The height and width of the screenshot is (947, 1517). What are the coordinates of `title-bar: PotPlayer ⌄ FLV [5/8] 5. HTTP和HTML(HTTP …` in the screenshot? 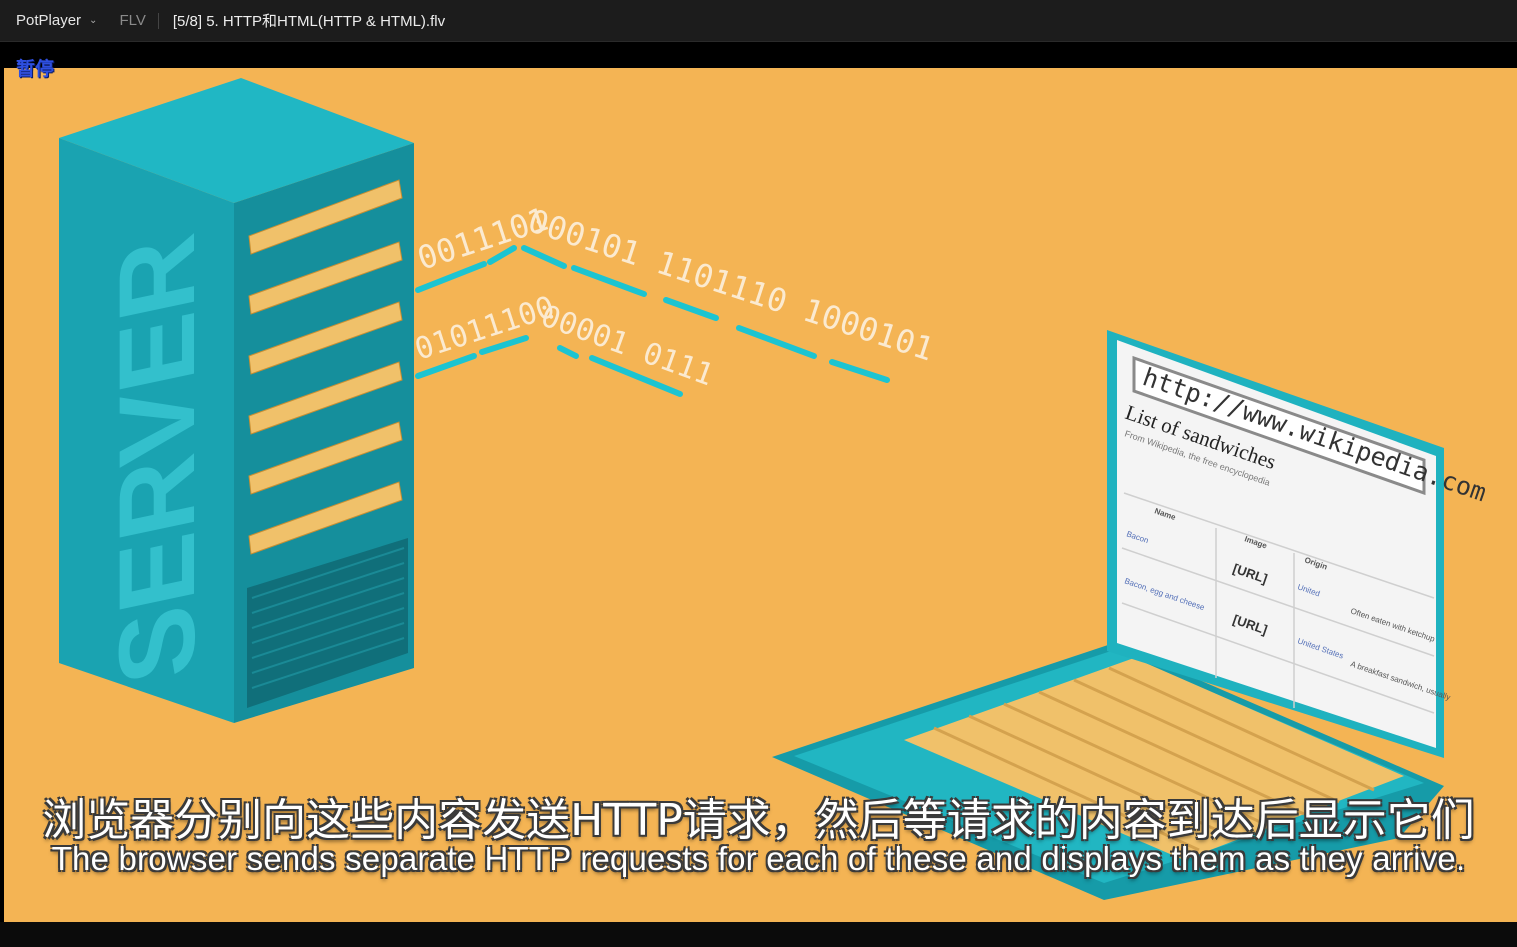 It's located at (758, 21).